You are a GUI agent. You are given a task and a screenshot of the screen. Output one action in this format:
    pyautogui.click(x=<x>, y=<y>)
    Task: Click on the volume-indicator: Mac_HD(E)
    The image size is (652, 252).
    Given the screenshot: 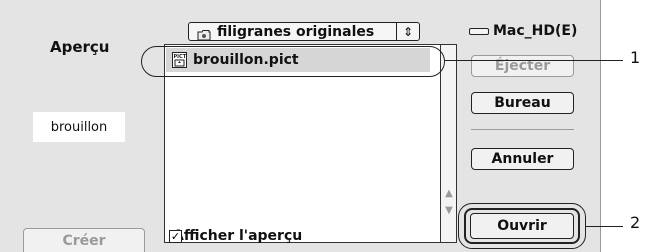 What is the action you would take?
    pyautogui.click(x=523, y=31)
    